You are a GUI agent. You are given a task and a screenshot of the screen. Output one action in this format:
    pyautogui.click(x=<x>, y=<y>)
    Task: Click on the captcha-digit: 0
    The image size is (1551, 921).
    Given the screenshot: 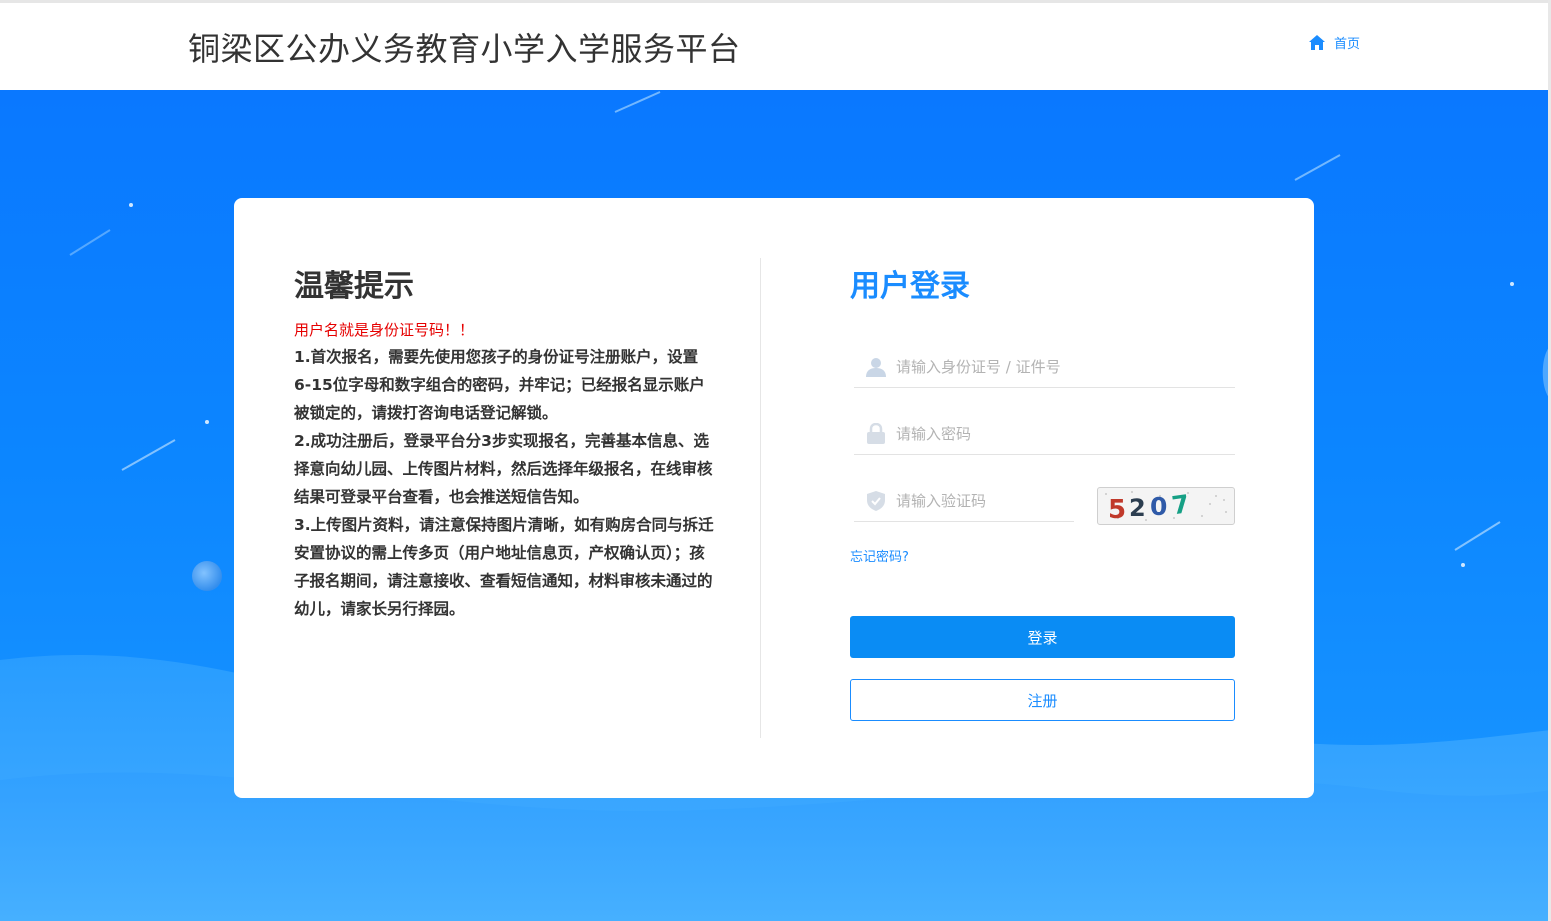 What is the action you would take?
    pyautogui.click(x=1158, y=506)
    